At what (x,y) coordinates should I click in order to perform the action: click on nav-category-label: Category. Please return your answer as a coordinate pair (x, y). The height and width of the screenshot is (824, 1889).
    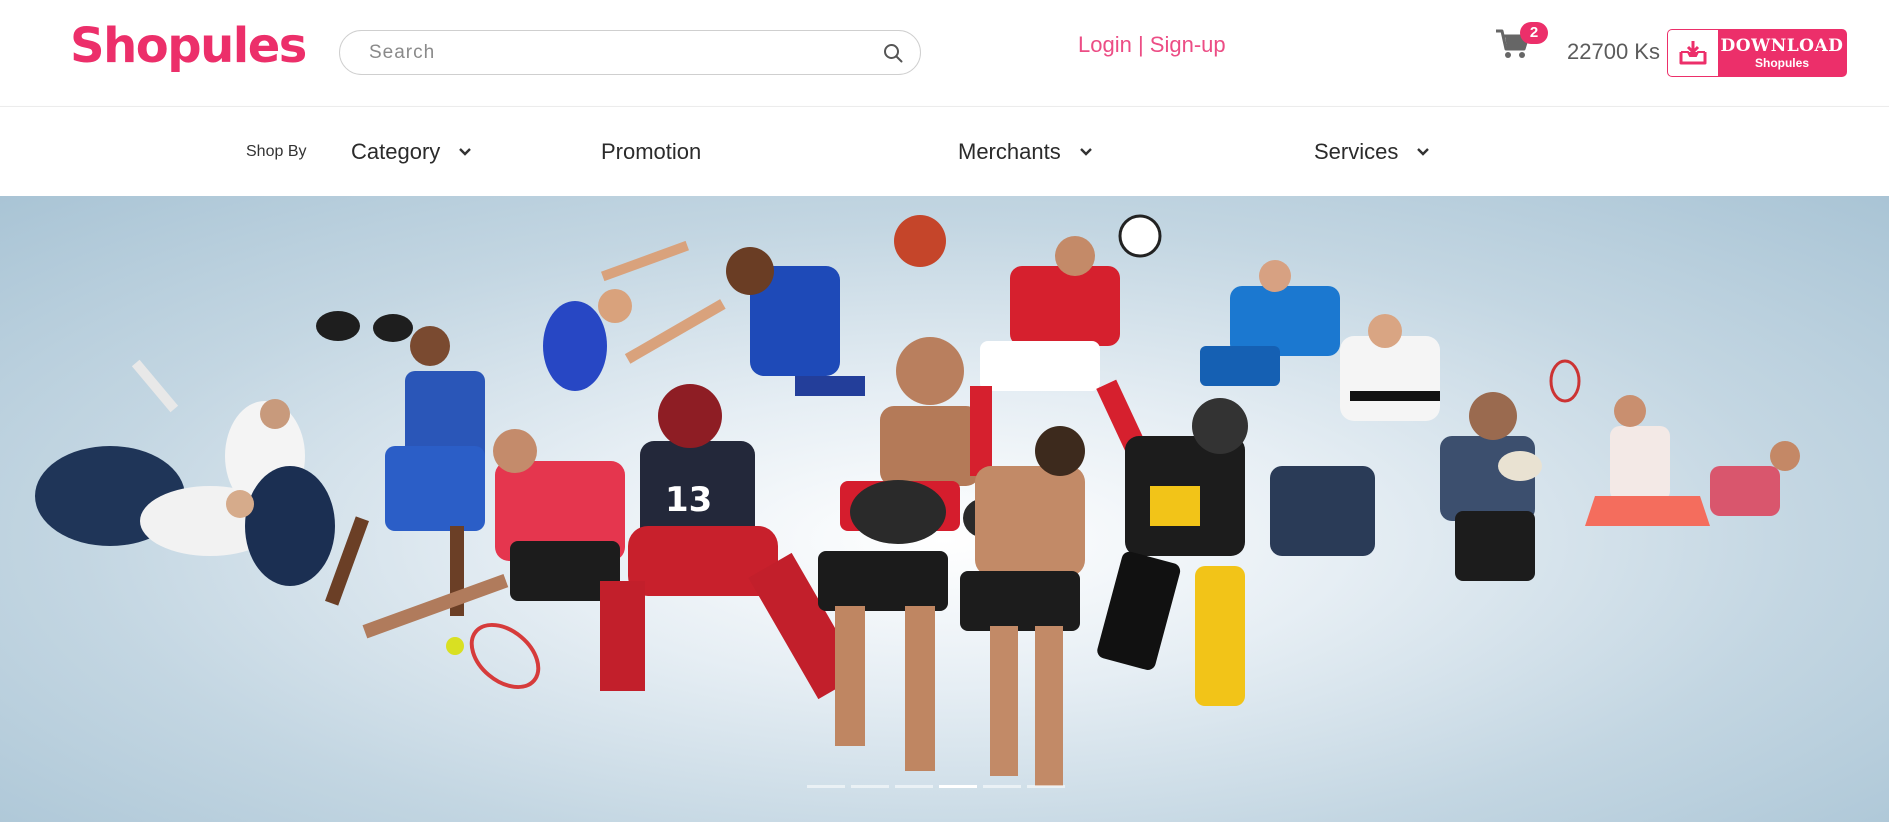
    Looking at the image, I should click on (396, 151).